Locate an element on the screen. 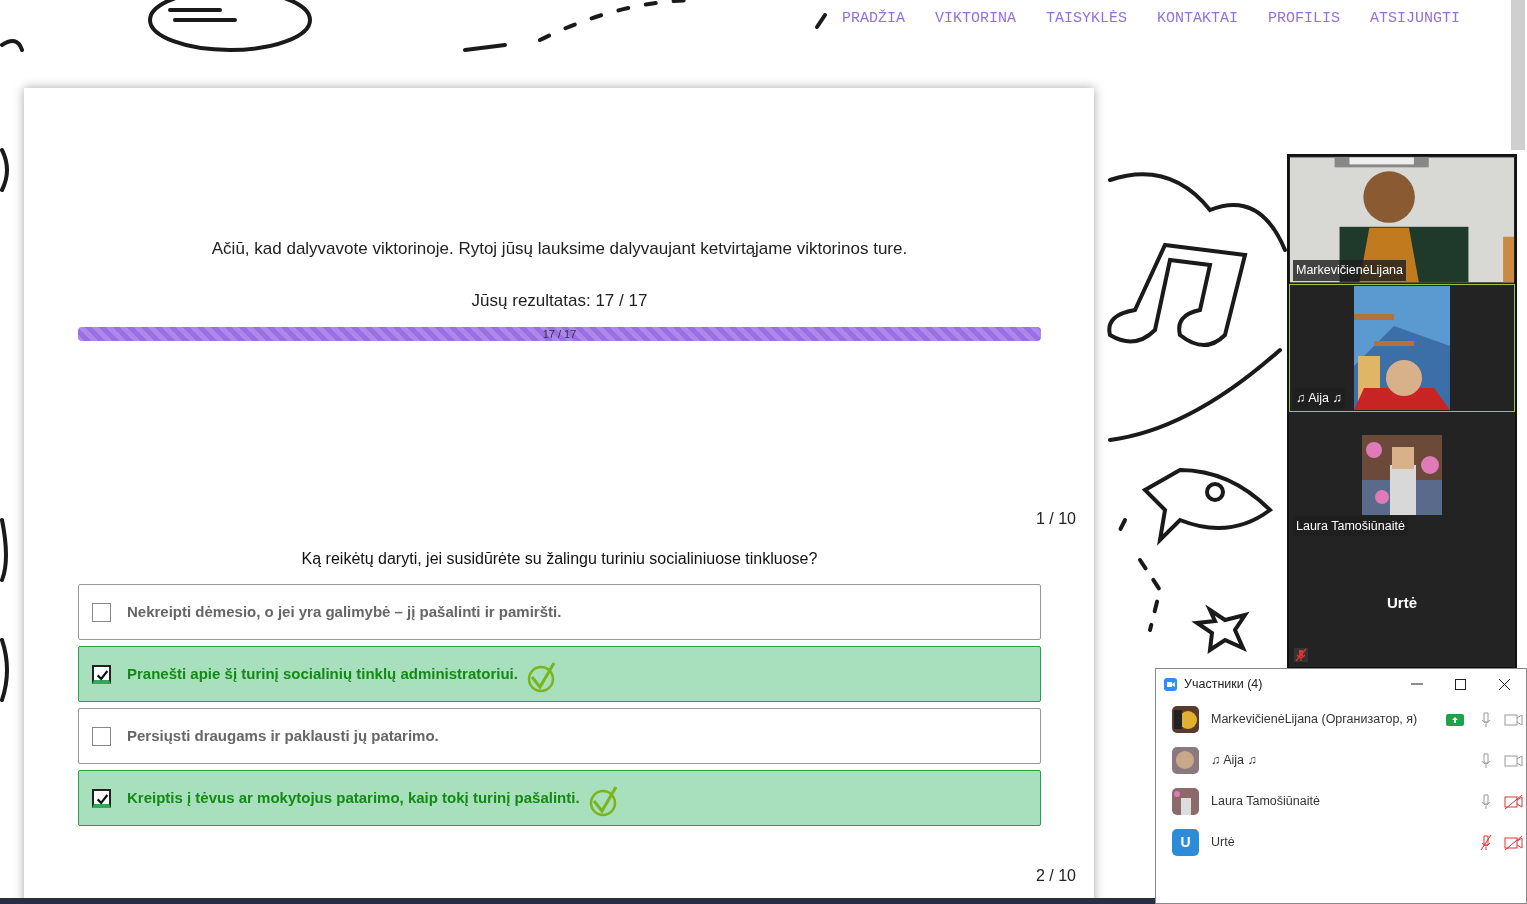  question-text: Ką reikėtų daryti, jei susidūrėte su žalingu turiniu socialiniuose tinkluose? is located at coordinates (559, 559).